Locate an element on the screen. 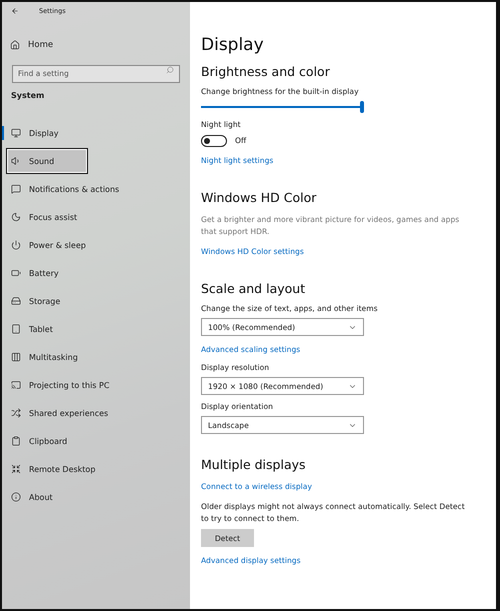 This screenshot has width=500, height=611. nav-item: Storage is located at coordinates (36, 301).